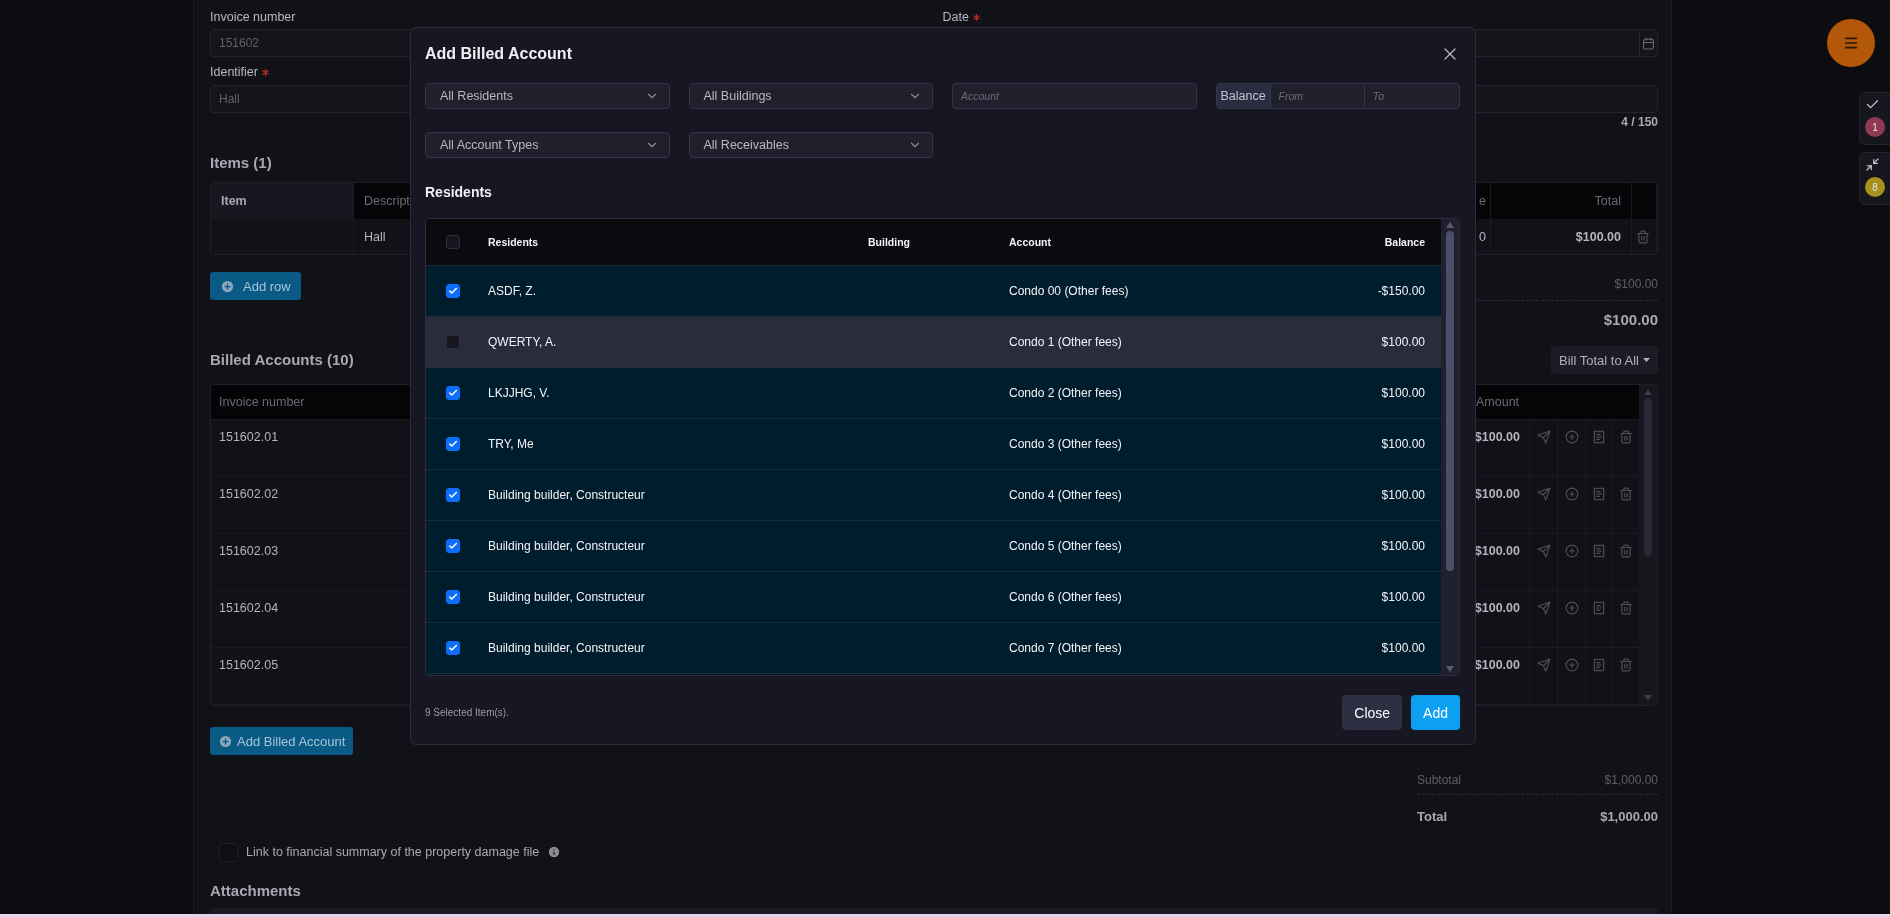 The image size is (1890, 917). What do you see at coordinates (1030, 242) in the screenshot?
I see `column-header: Account` at bounding box center [1030, 242].